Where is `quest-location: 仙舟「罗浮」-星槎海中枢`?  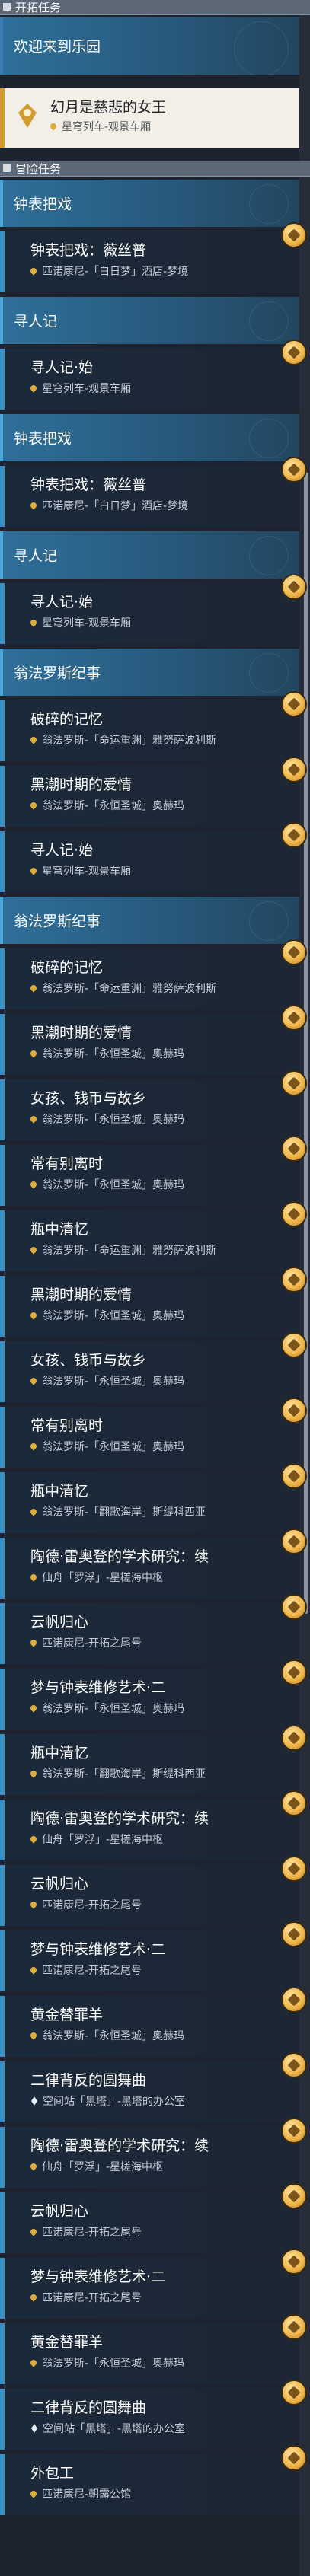 quest-location: 仙舟「罗浮」-星槎海中枢 is located at coordinates (96, 1840).